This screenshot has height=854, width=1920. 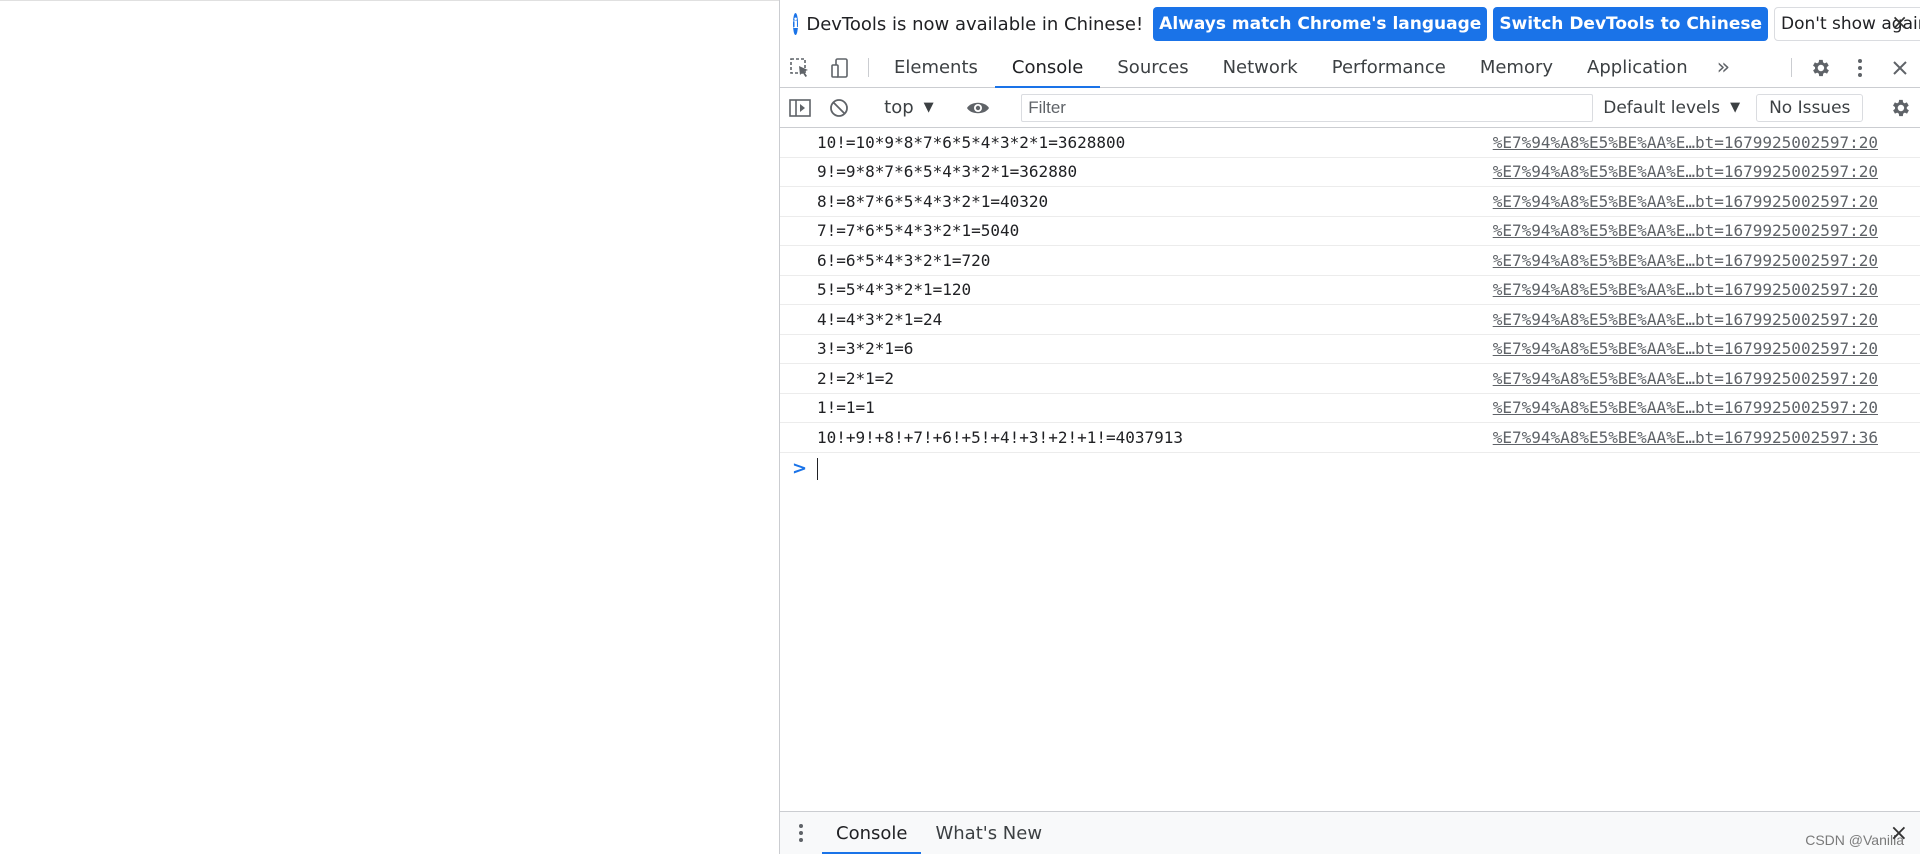 I want to click on drawer-close-icon: ×, so click(x=1899, y=833).